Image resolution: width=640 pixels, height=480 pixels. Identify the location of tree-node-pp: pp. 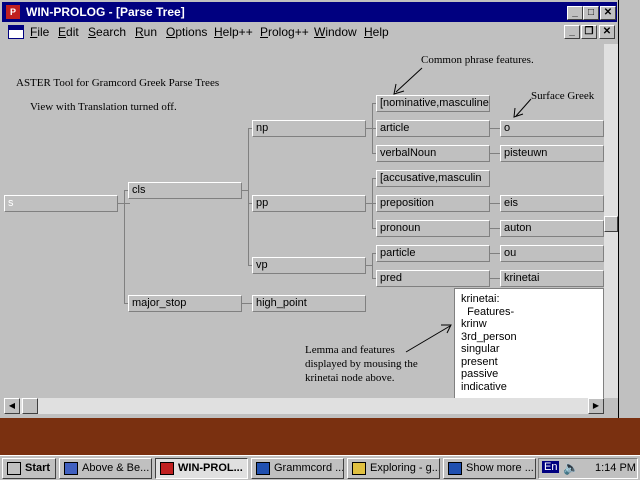
(309, 203).